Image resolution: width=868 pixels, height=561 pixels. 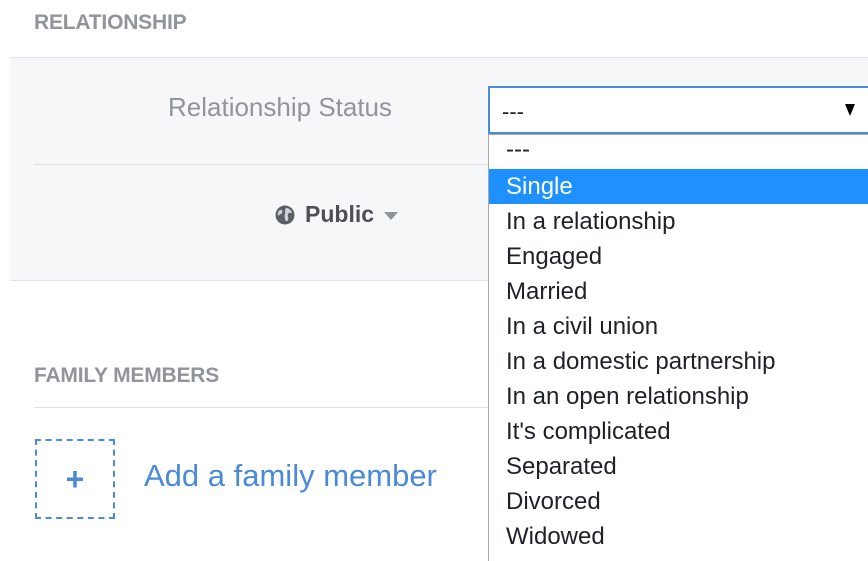 I want to click on relationship-status-select: ---, so click(x=678, y=110).